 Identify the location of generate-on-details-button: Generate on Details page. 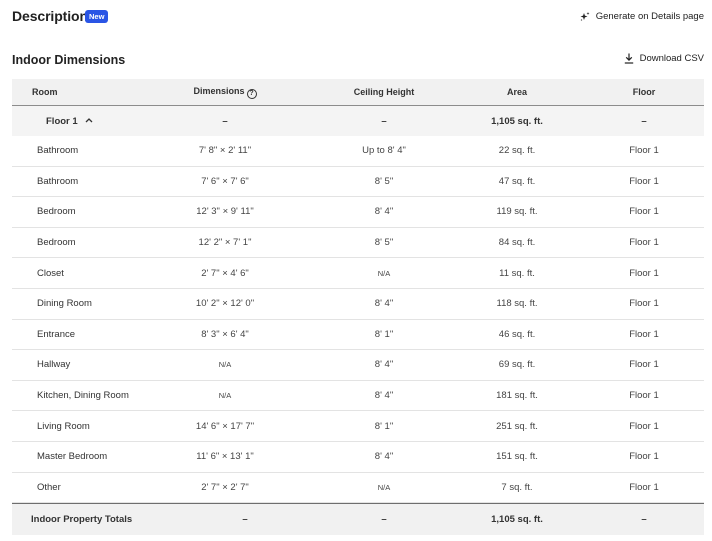
(642, 16).